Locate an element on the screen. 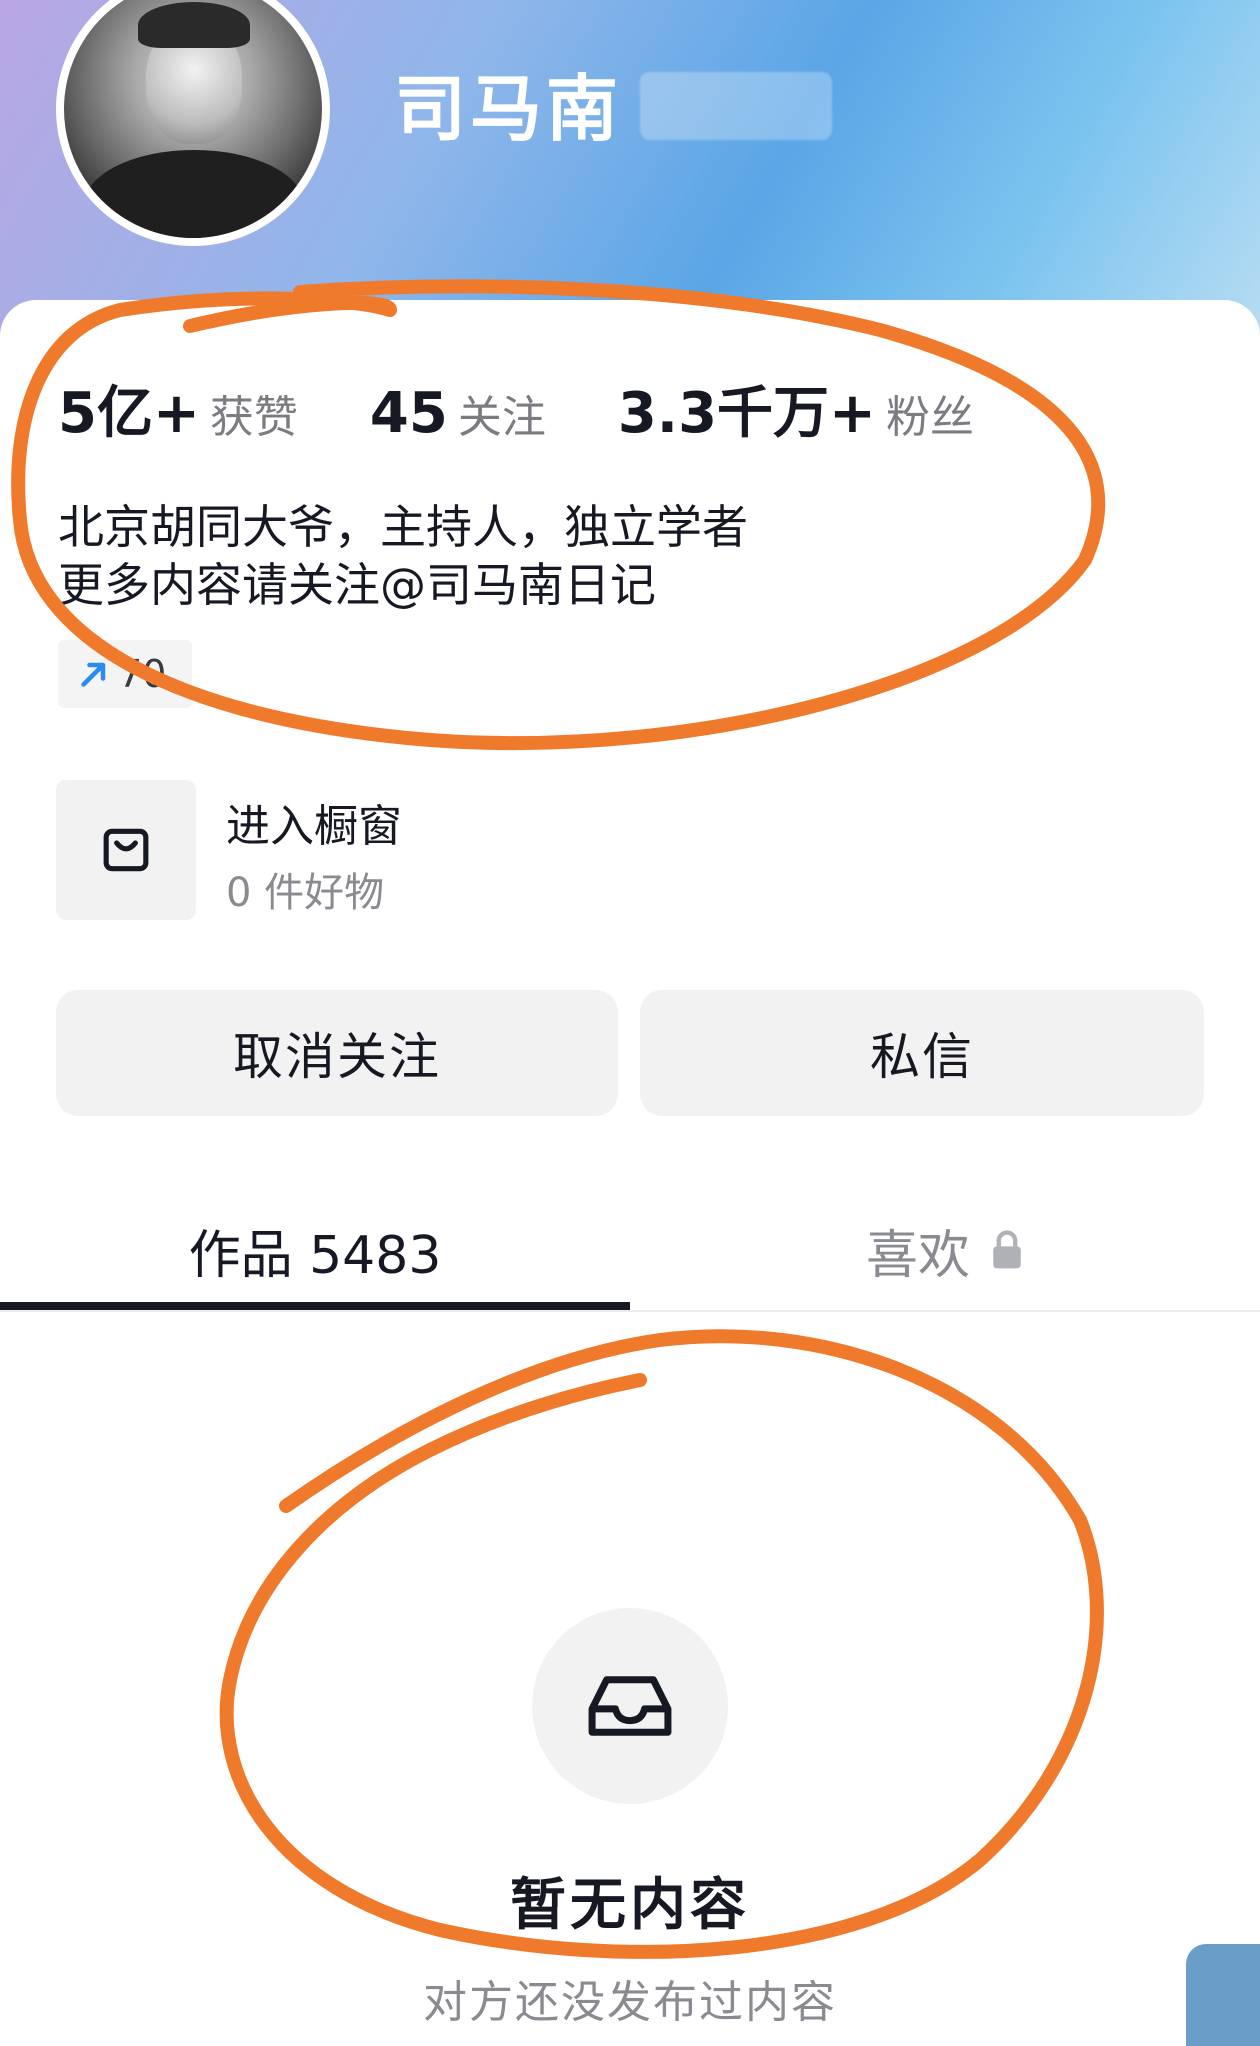 Image resolution: width=1260 pixels, height=2046 pixels. share-count-chip: 70 is located at coordinates (125, 674).